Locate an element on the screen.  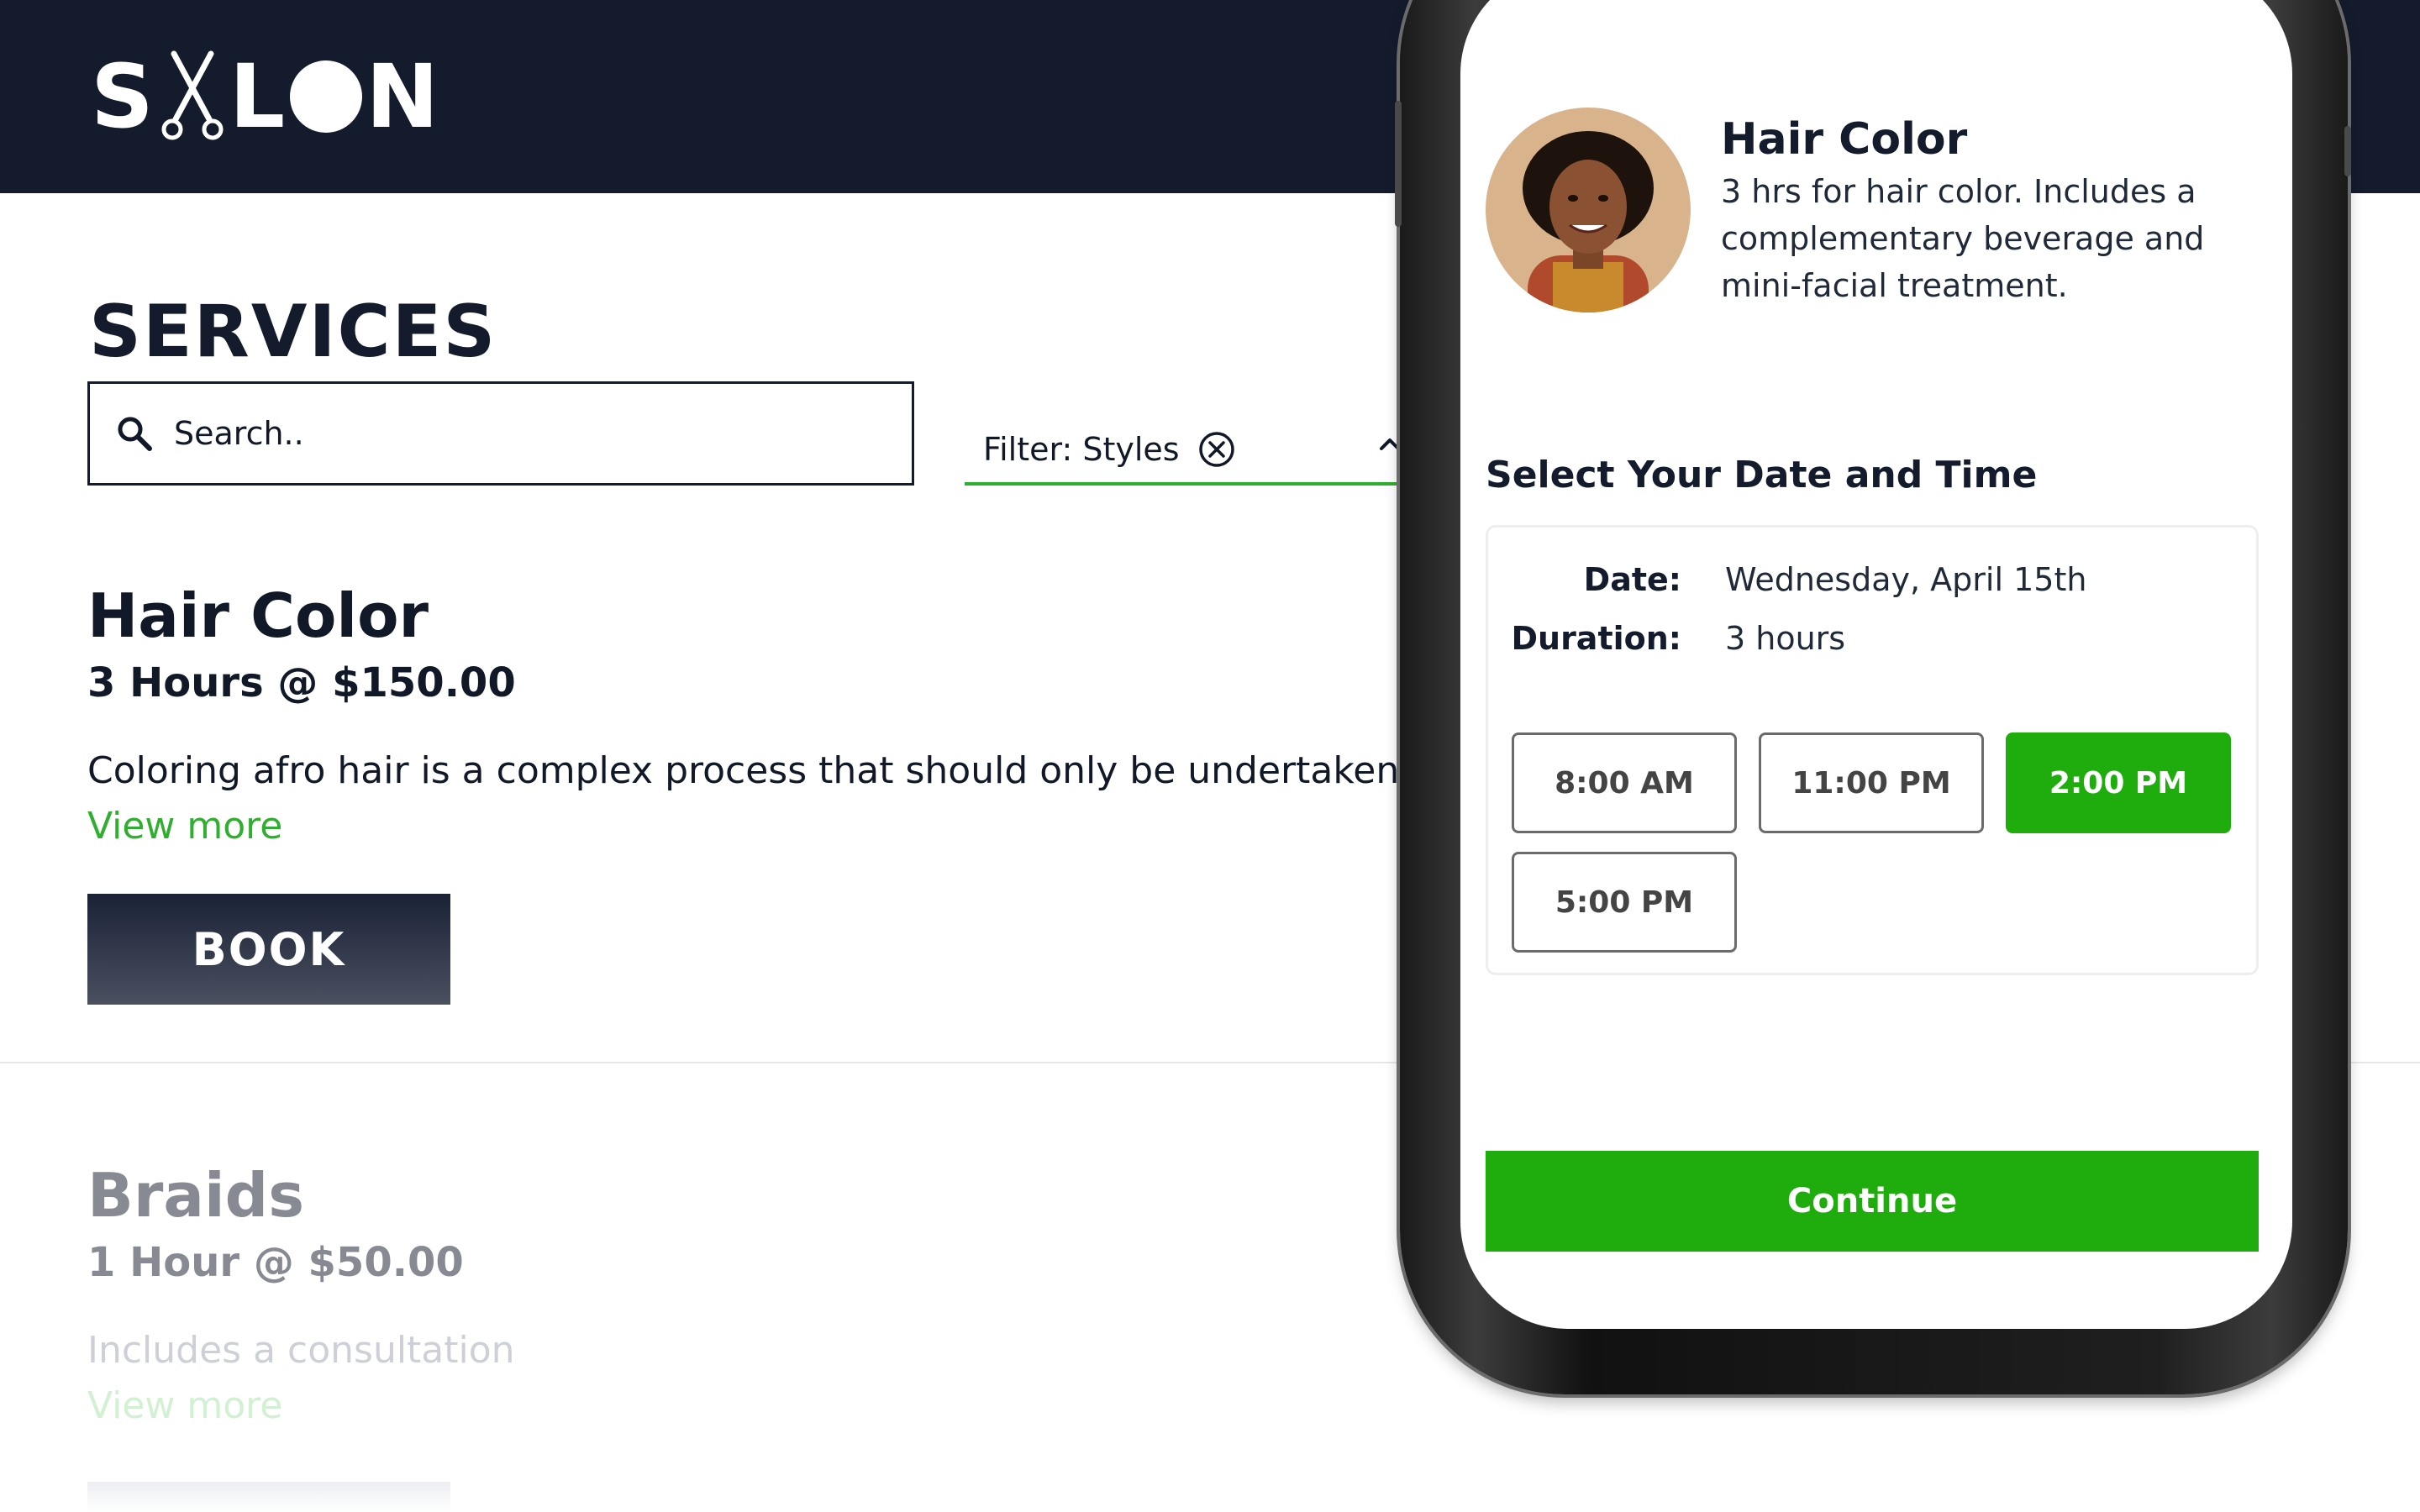
scissors-icon is located at coordinates (192, 95).